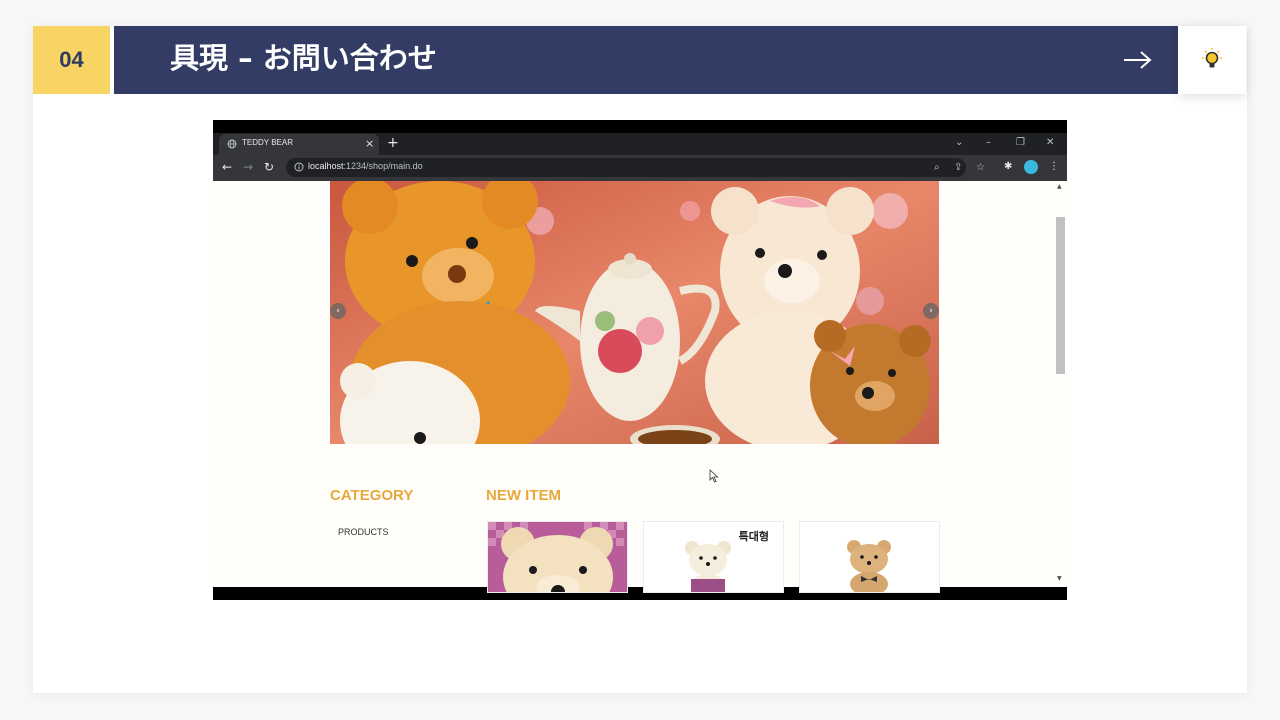  I want to click on back-icon: ←, so click(227, 167).